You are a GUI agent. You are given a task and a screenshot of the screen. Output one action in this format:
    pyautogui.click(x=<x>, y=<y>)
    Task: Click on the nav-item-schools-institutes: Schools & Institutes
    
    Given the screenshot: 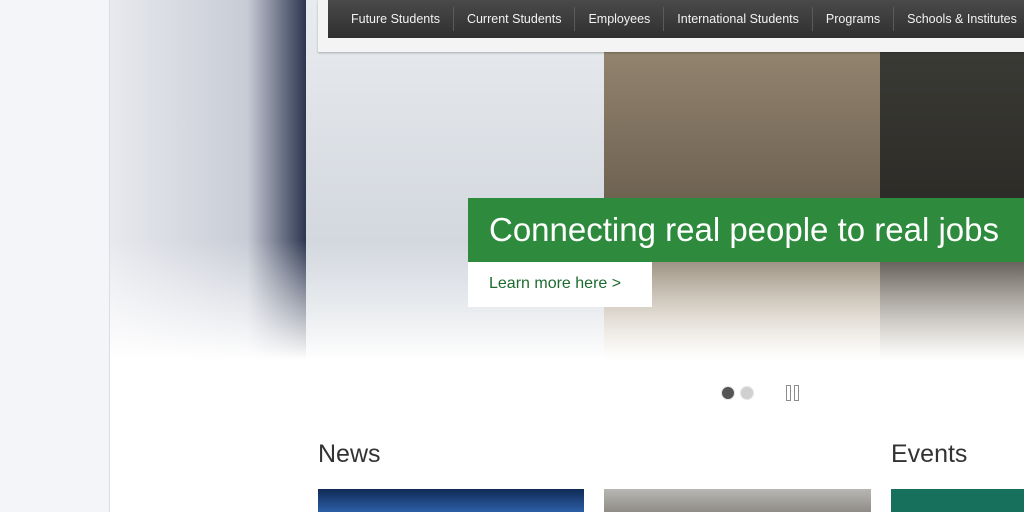 What is the action you would take?
    pyautogui.click(x=959, y=19)
    